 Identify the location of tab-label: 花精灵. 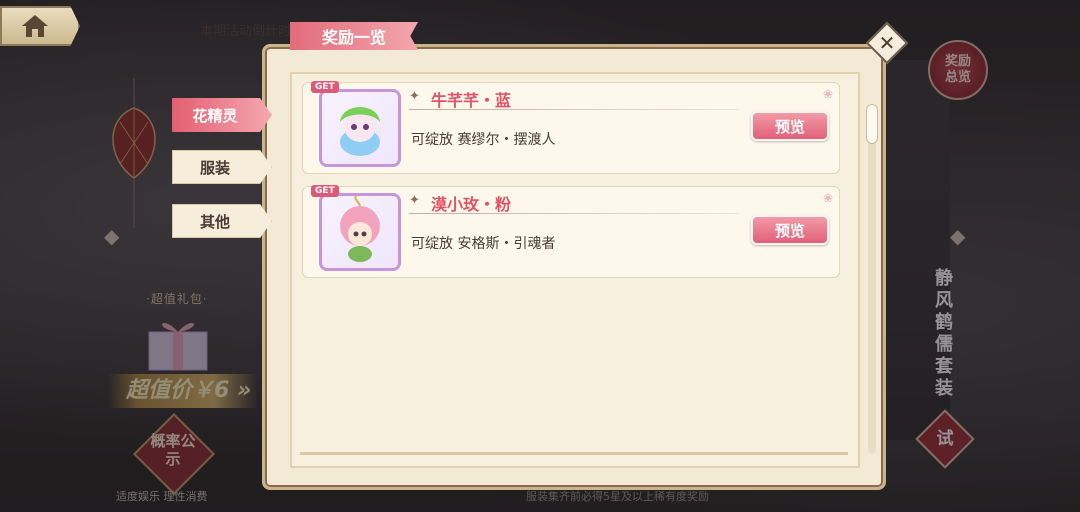
(215, 115).